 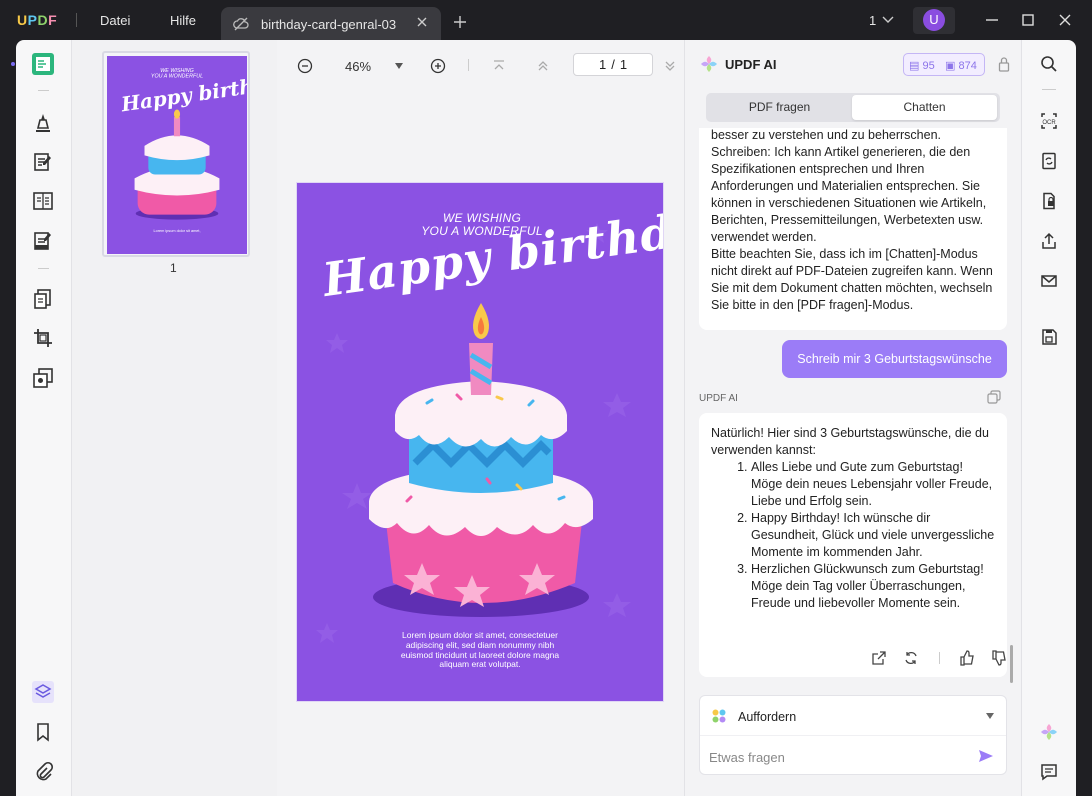 I want to click on zoom-dropdown-icon, so click(x=399, y=66).